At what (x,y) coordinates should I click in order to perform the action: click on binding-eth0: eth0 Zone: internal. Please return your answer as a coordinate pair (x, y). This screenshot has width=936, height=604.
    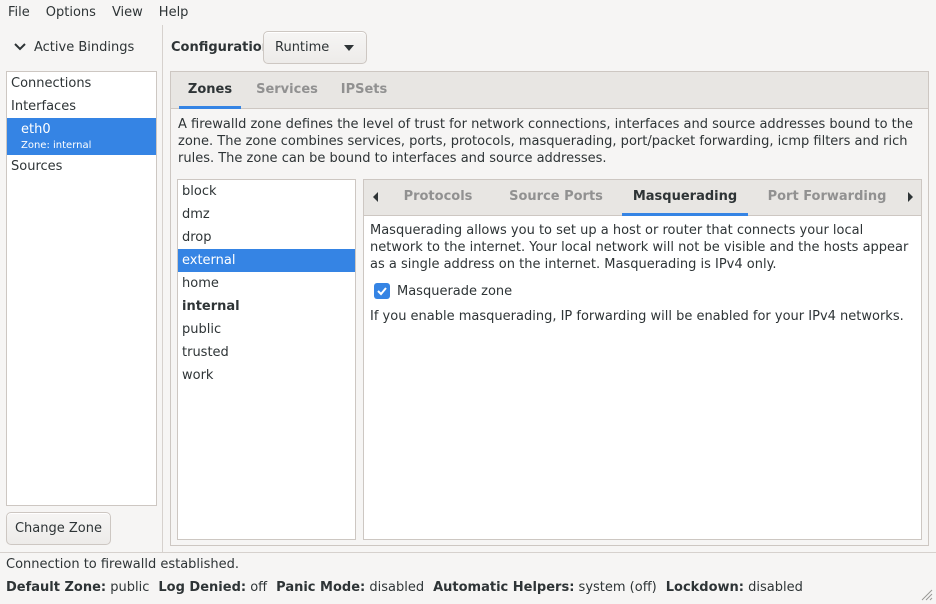
    Looking at the image, I should click on (81, 136).